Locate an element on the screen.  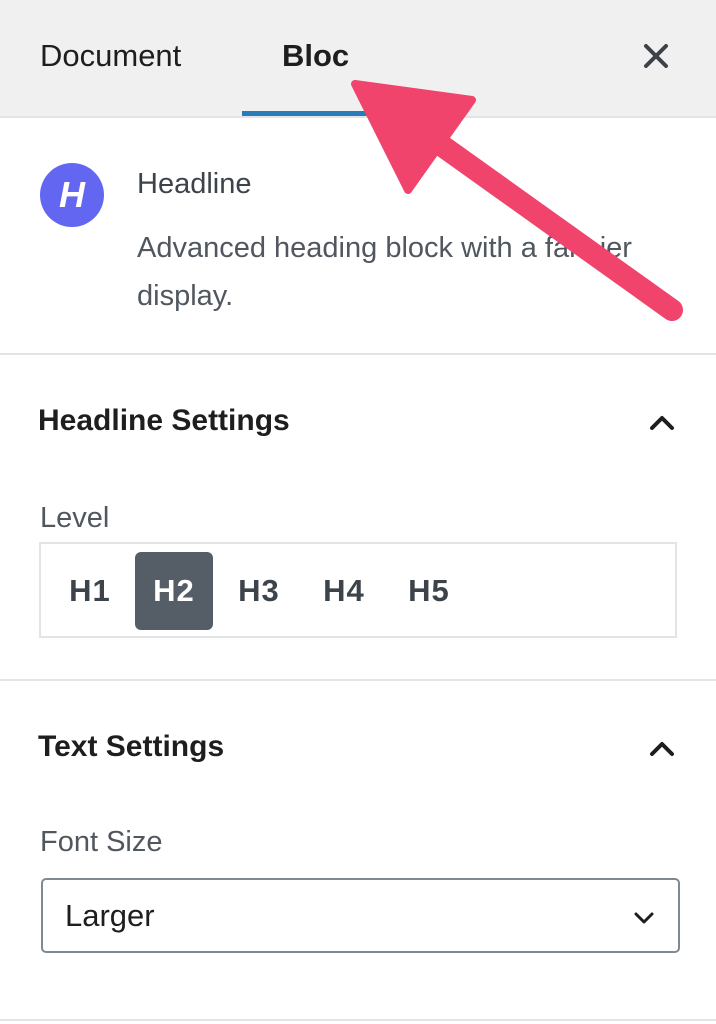
level-button-h1: H1 is located at coordinates (90, 591).